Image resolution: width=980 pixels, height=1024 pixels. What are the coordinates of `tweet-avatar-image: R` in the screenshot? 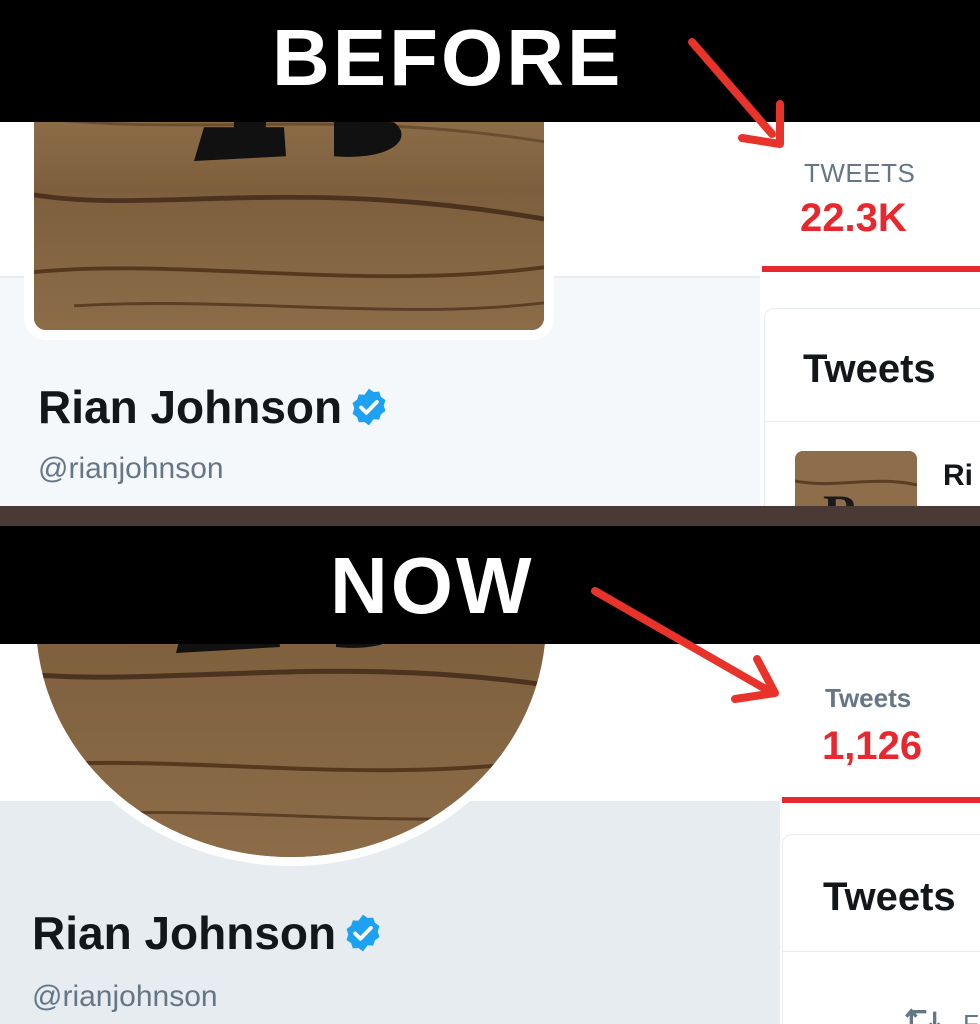 It's located at (856, 478).